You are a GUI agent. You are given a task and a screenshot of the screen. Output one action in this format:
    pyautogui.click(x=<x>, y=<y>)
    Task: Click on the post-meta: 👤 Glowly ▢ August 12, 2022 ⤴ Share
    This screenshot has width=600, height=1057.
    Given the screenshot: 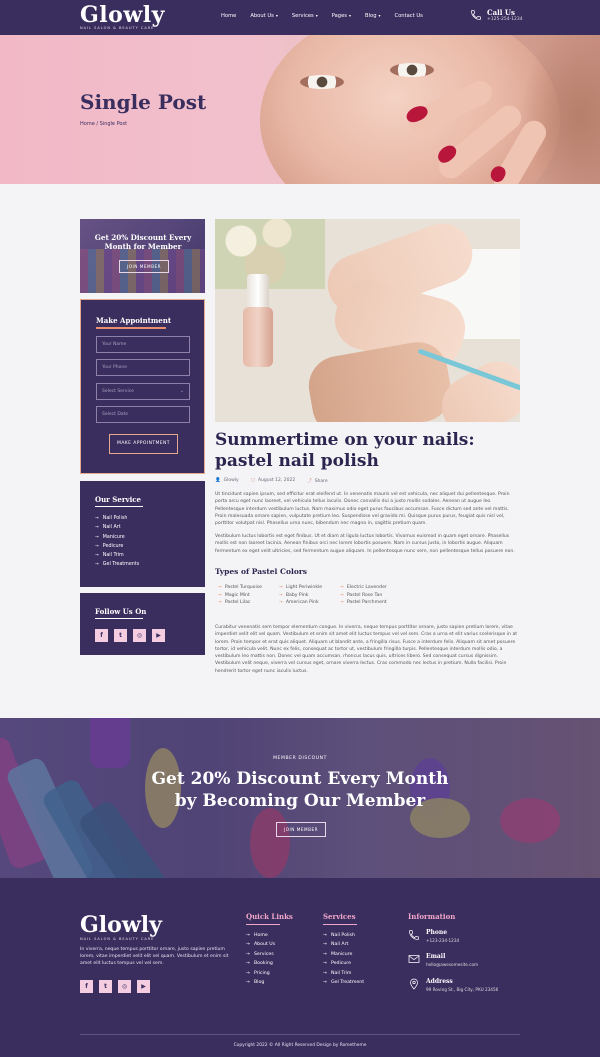 What is the action you would take?
    pyautogui.click(x=271, y=481)
    